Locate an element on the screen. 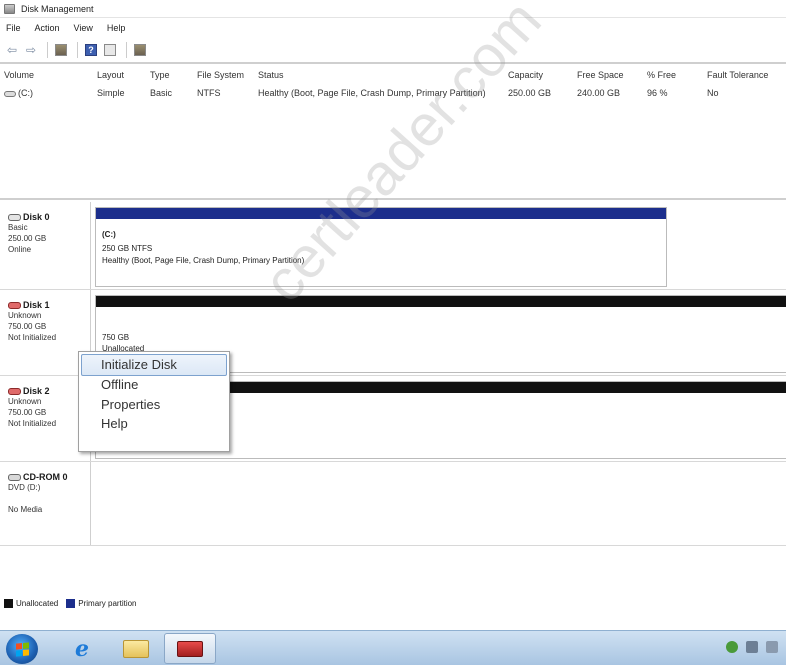  legend: Unallocated Primary partition is located at coordinates (393, 603).